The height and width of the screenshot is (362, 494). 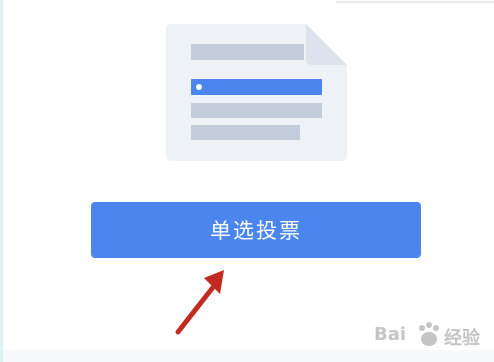 What do you see at coordinates (429, 334) in the screenshot?
I see `paw-logo-icon` at bounding box center [429, 334].